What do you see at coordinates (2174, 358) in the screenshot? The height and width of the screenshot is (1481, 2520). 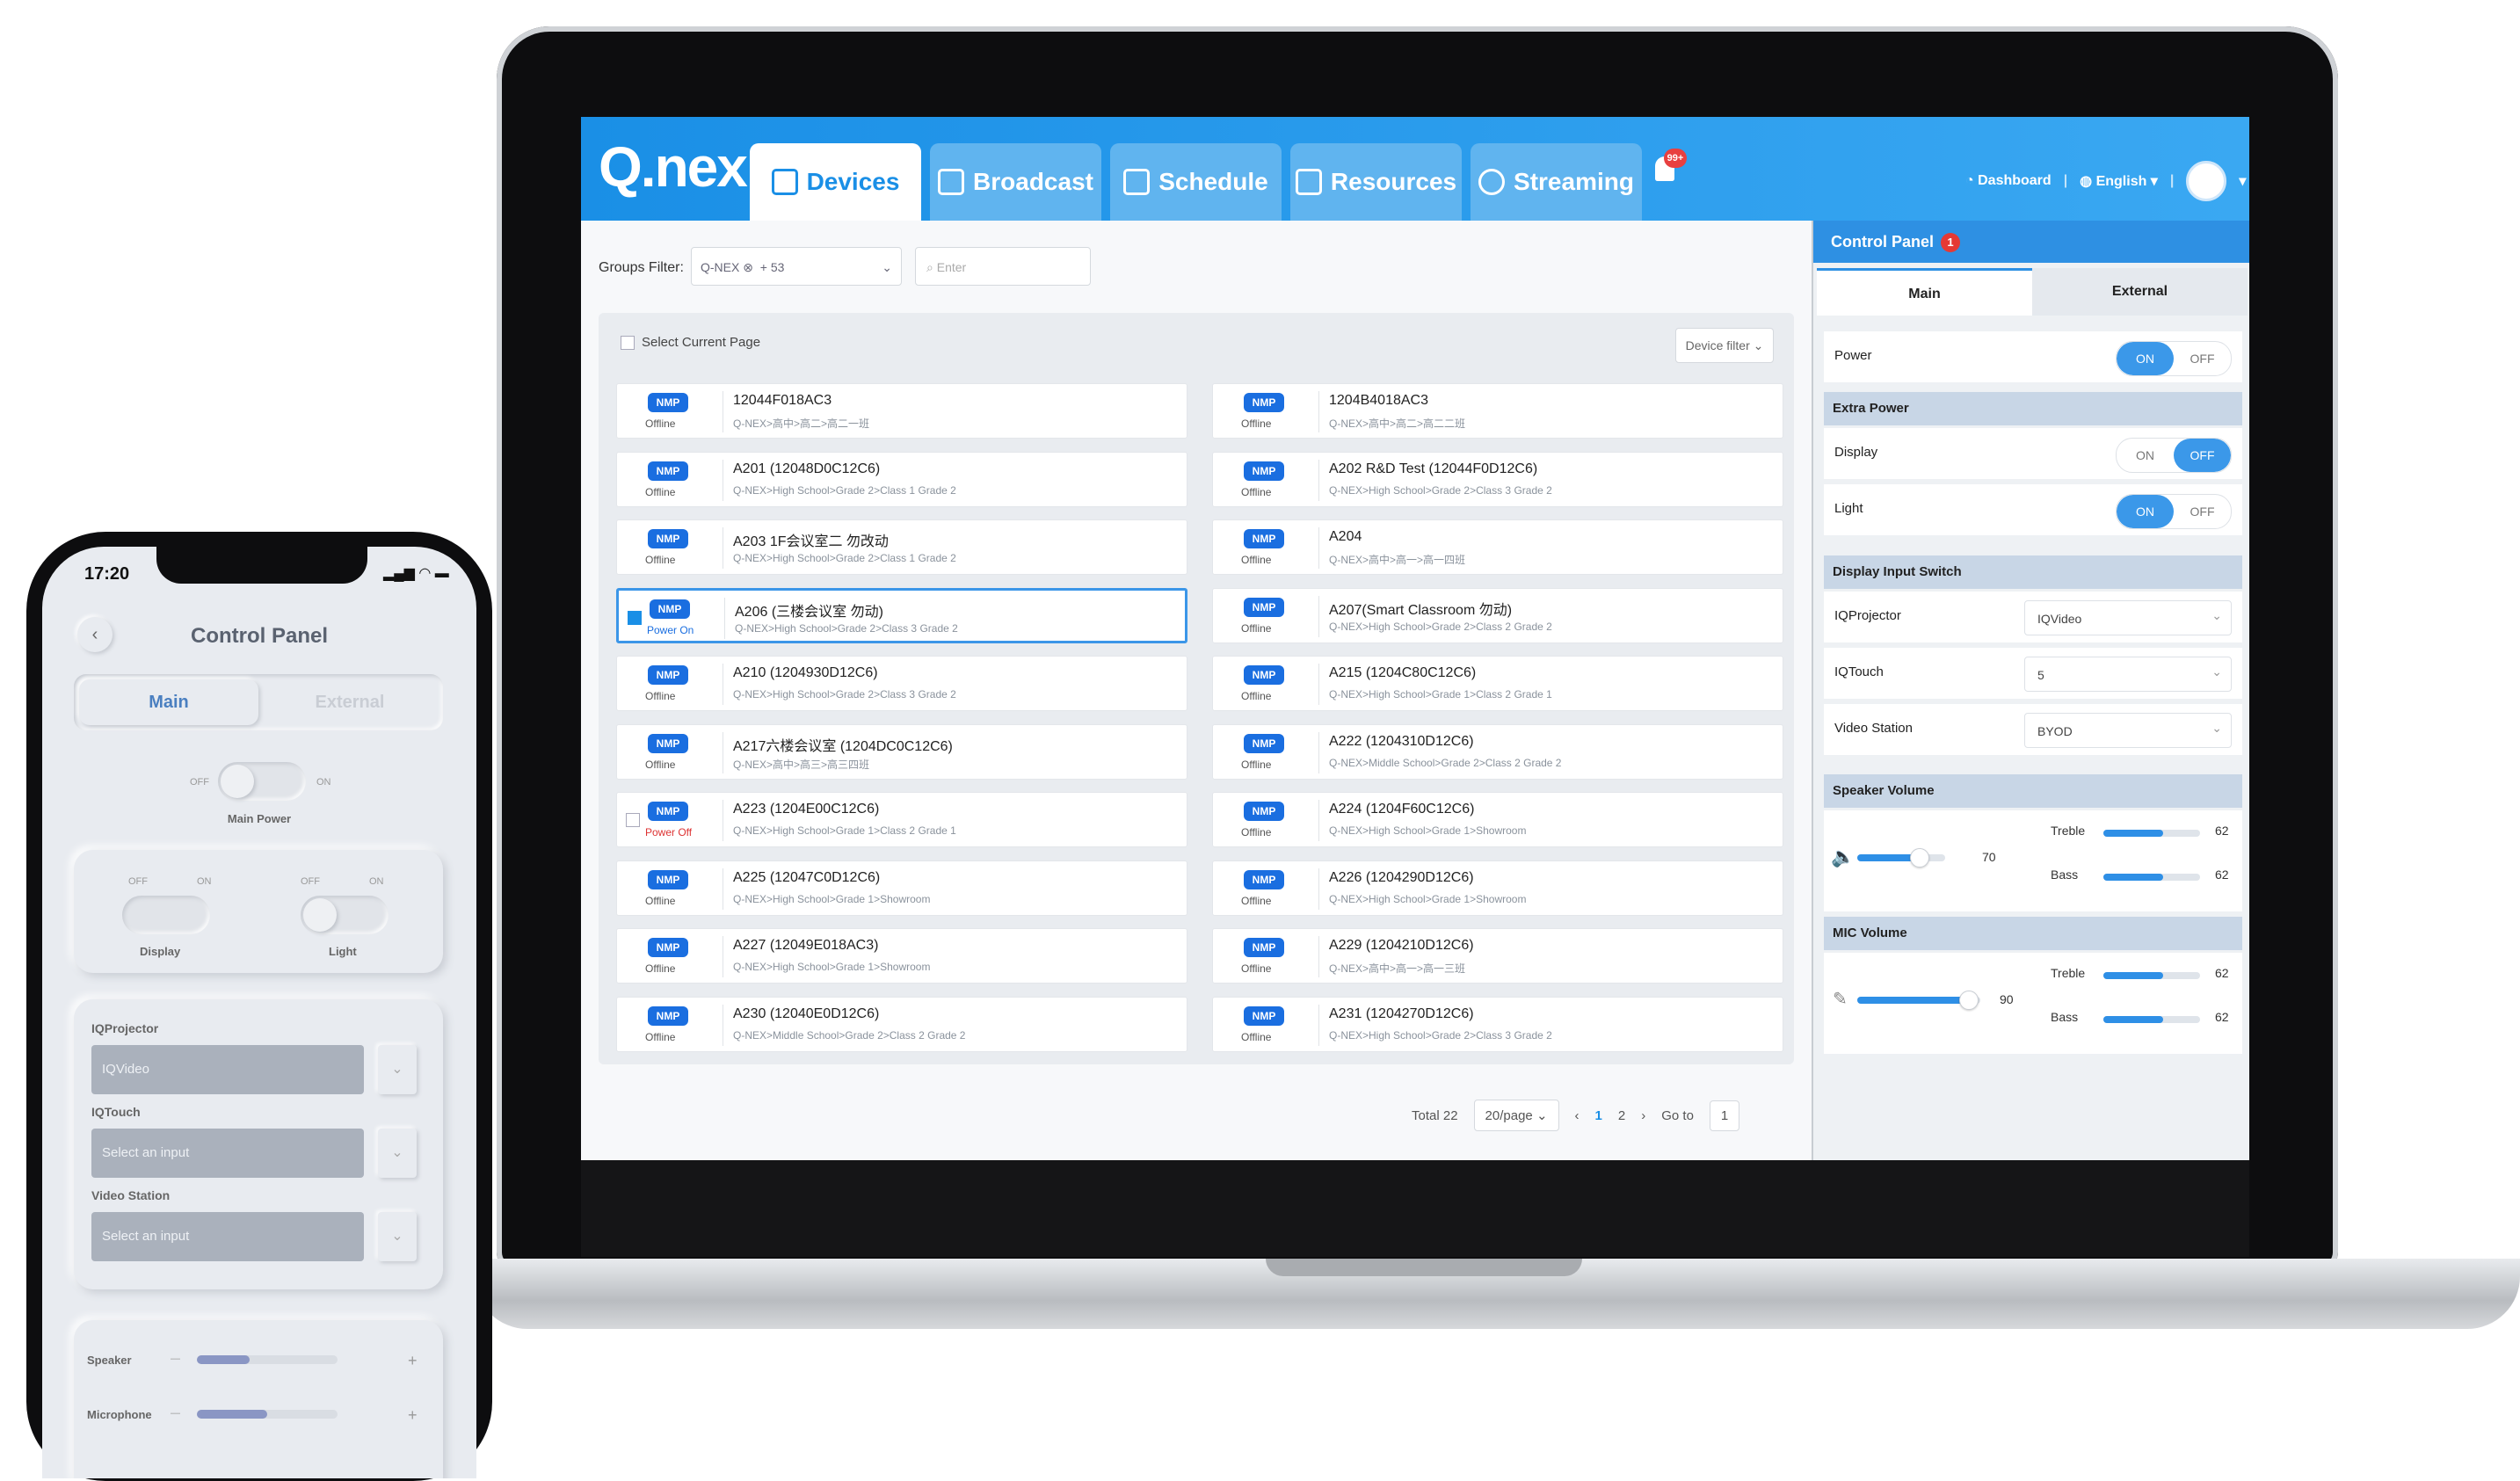 I see `power-toggle: ON OFF` at bounding box center [2174, 358].